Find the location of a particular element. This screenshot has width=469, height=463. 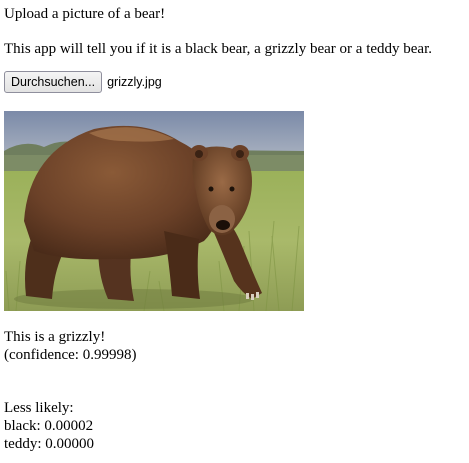

alternative-black: black: 0.00002 is located at coordinates (49, 426).